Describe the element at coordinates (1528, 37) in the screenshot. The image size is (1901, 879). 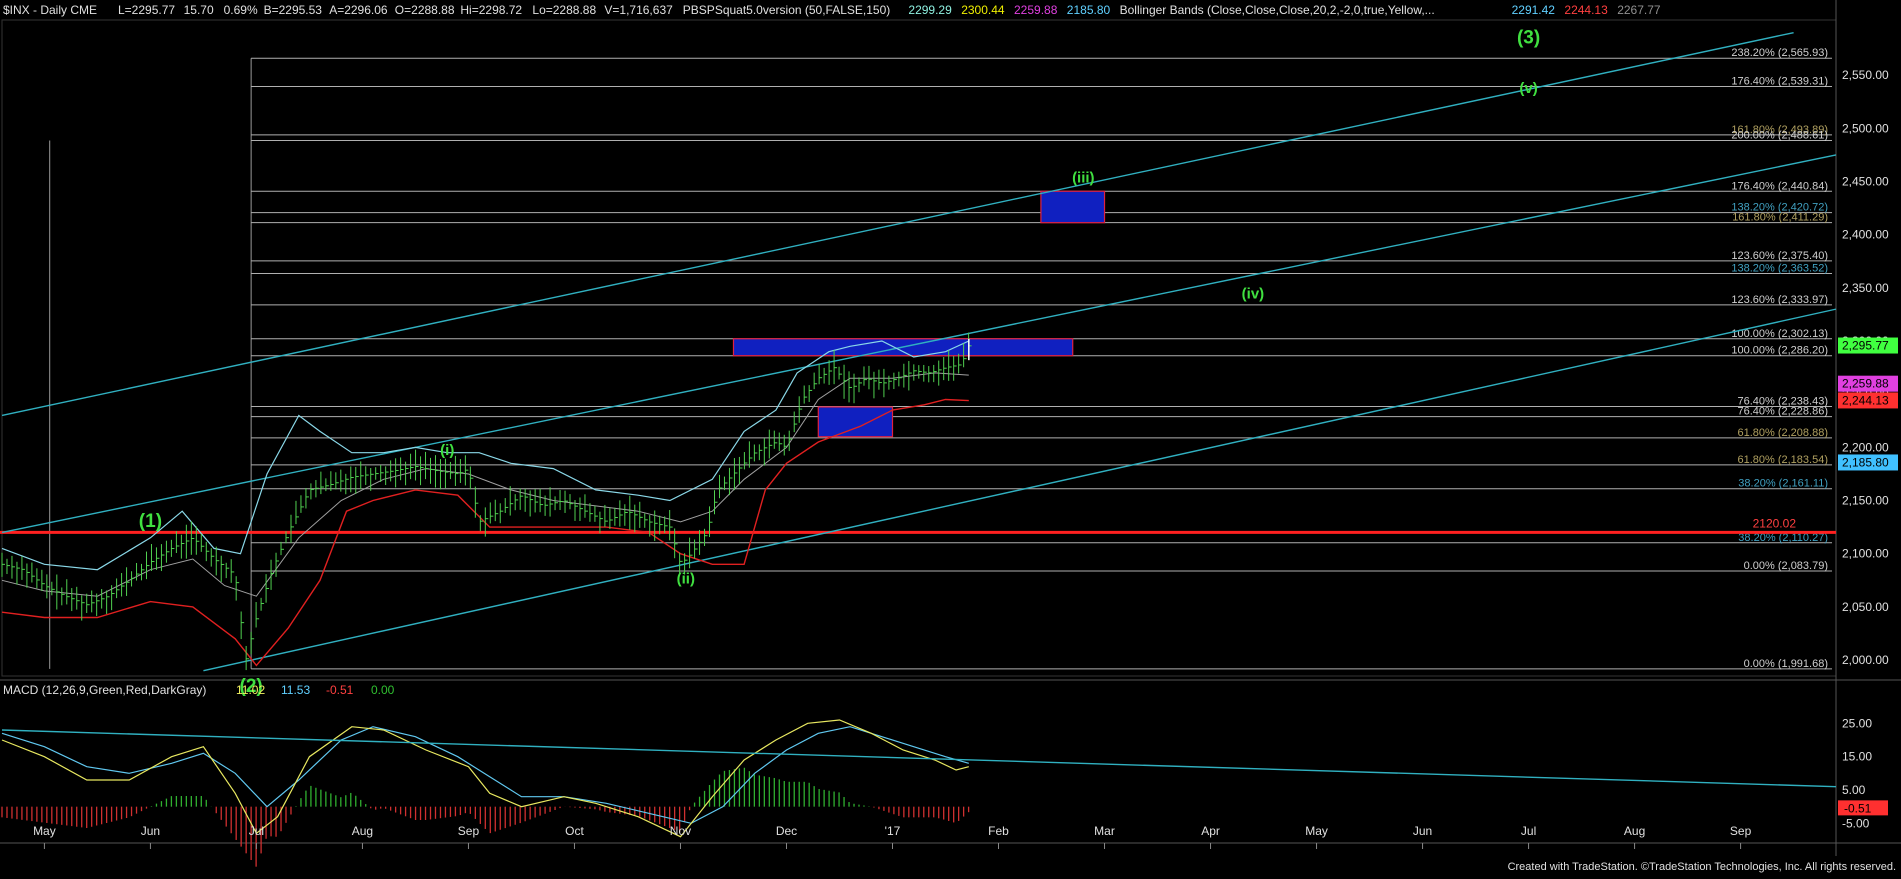
I see `wave-label: (3)` at that location.